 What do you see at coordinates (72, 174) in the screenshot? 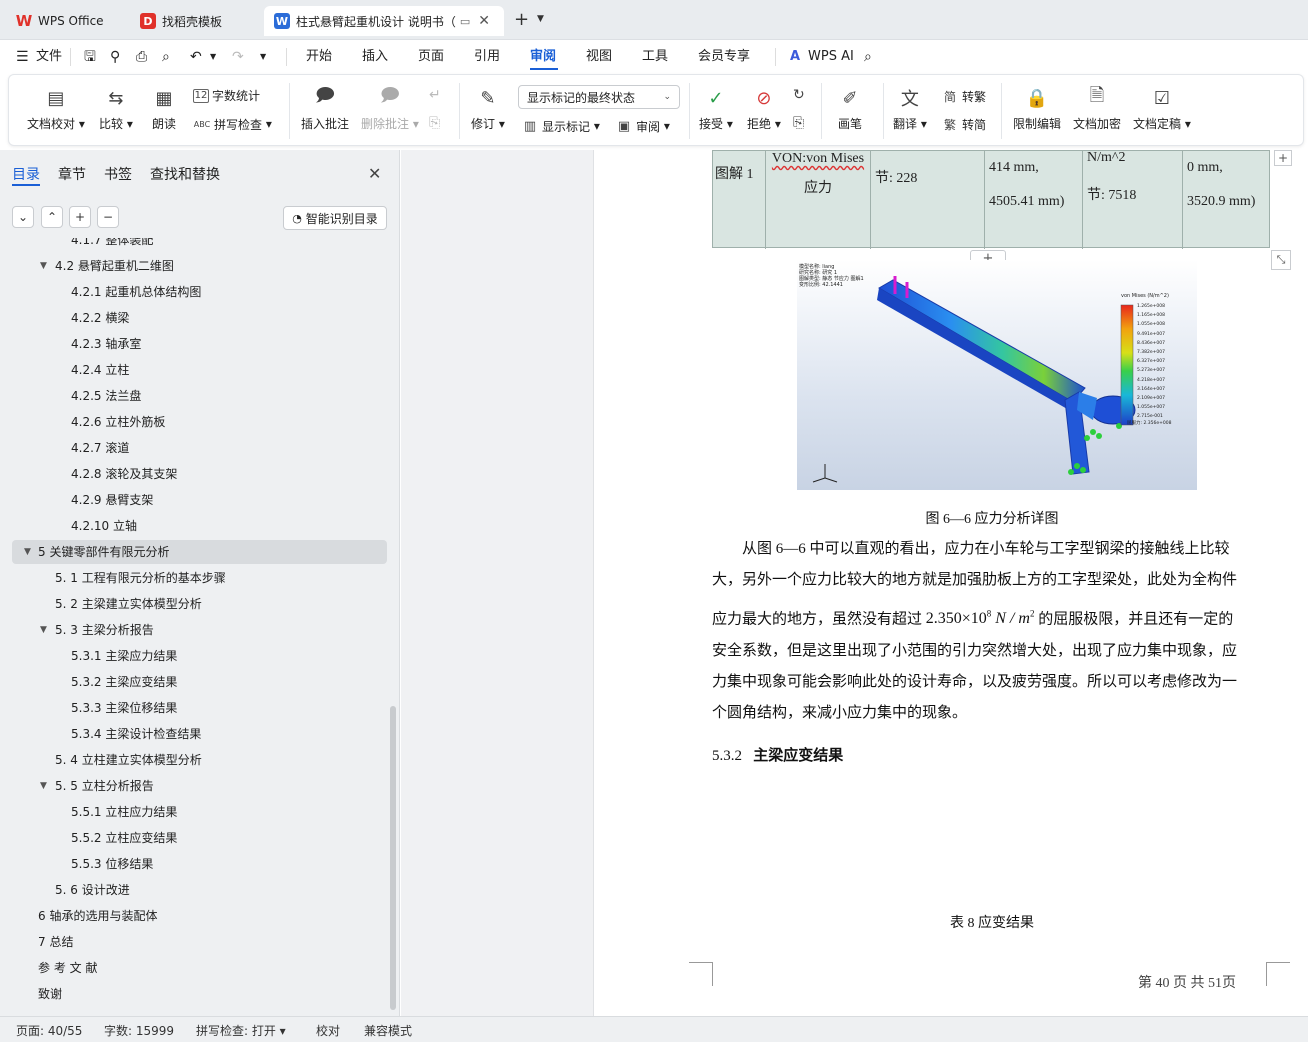
I see `panel-tab-chapter: 章节` at bounding box center [72, 174].